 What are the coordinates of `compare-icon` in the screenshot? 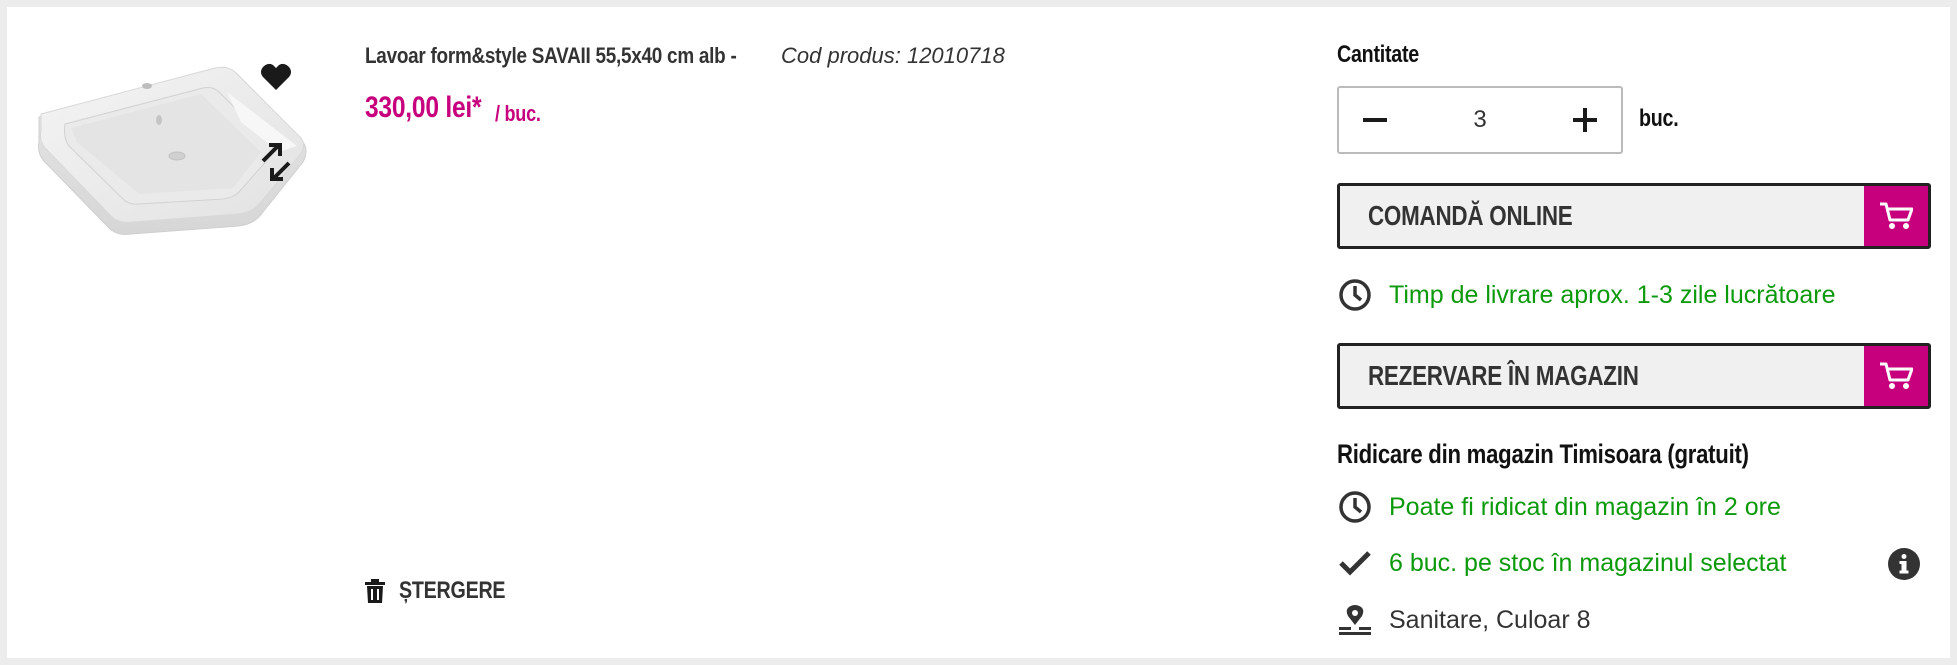 It's located at (276, 162).